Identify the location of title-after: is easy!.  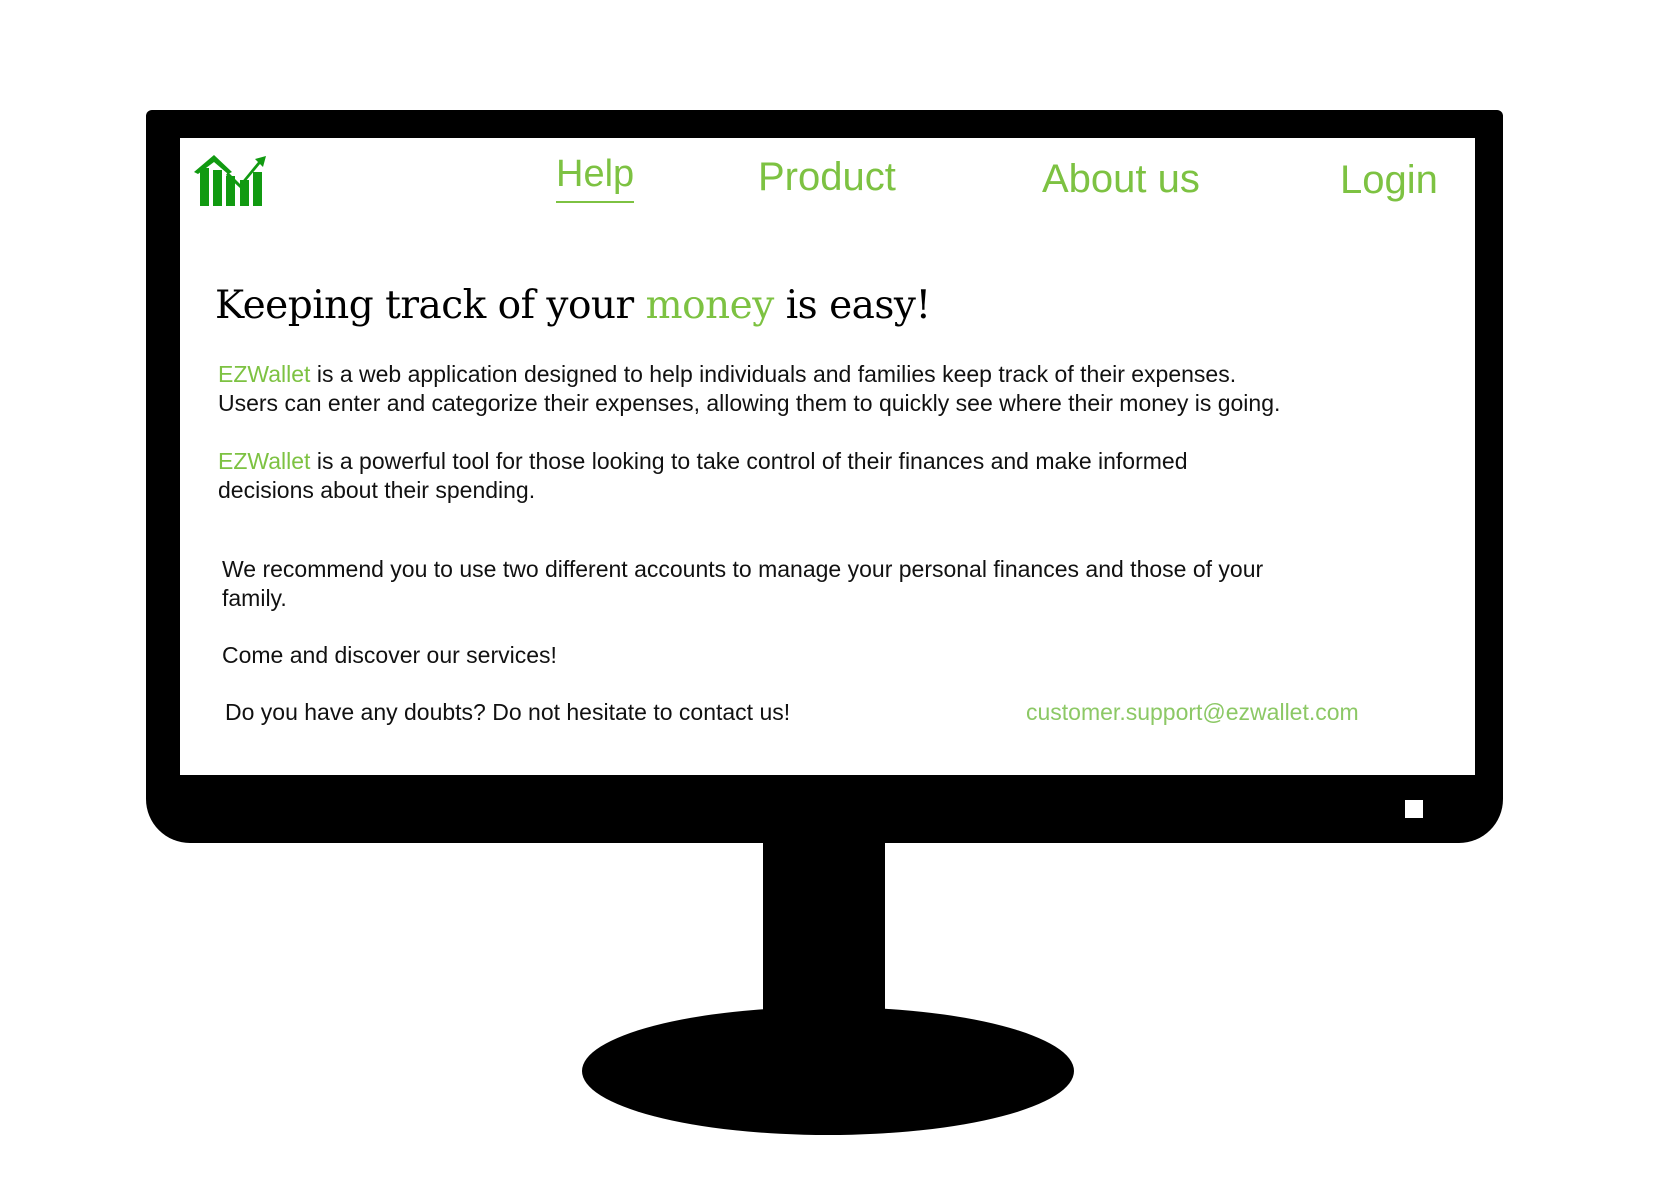
(852, 305).